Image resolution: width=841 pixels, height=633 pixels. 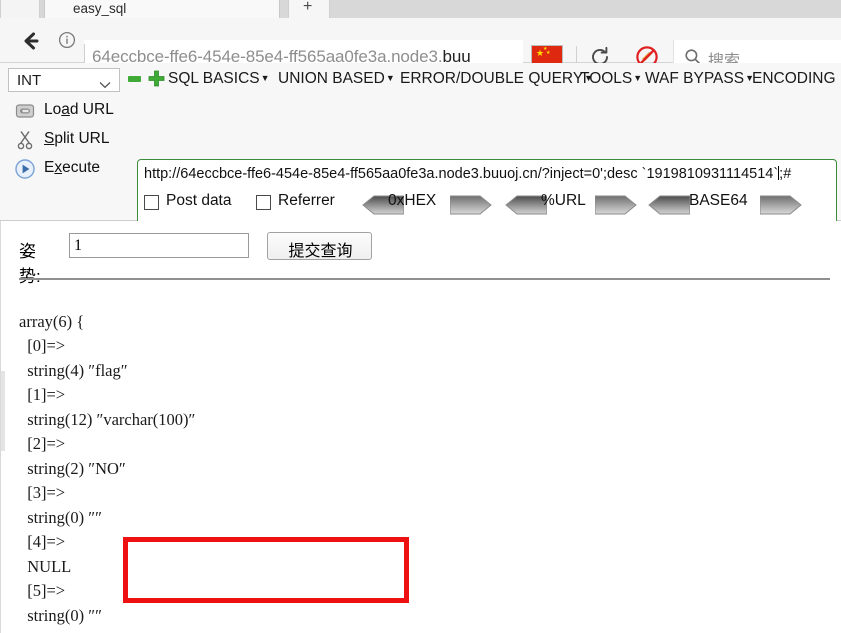 What do you see at coordinates (100, 8) in the screenshot?
I see `tab-title: easy_sql` at bounding box center [100, 8].